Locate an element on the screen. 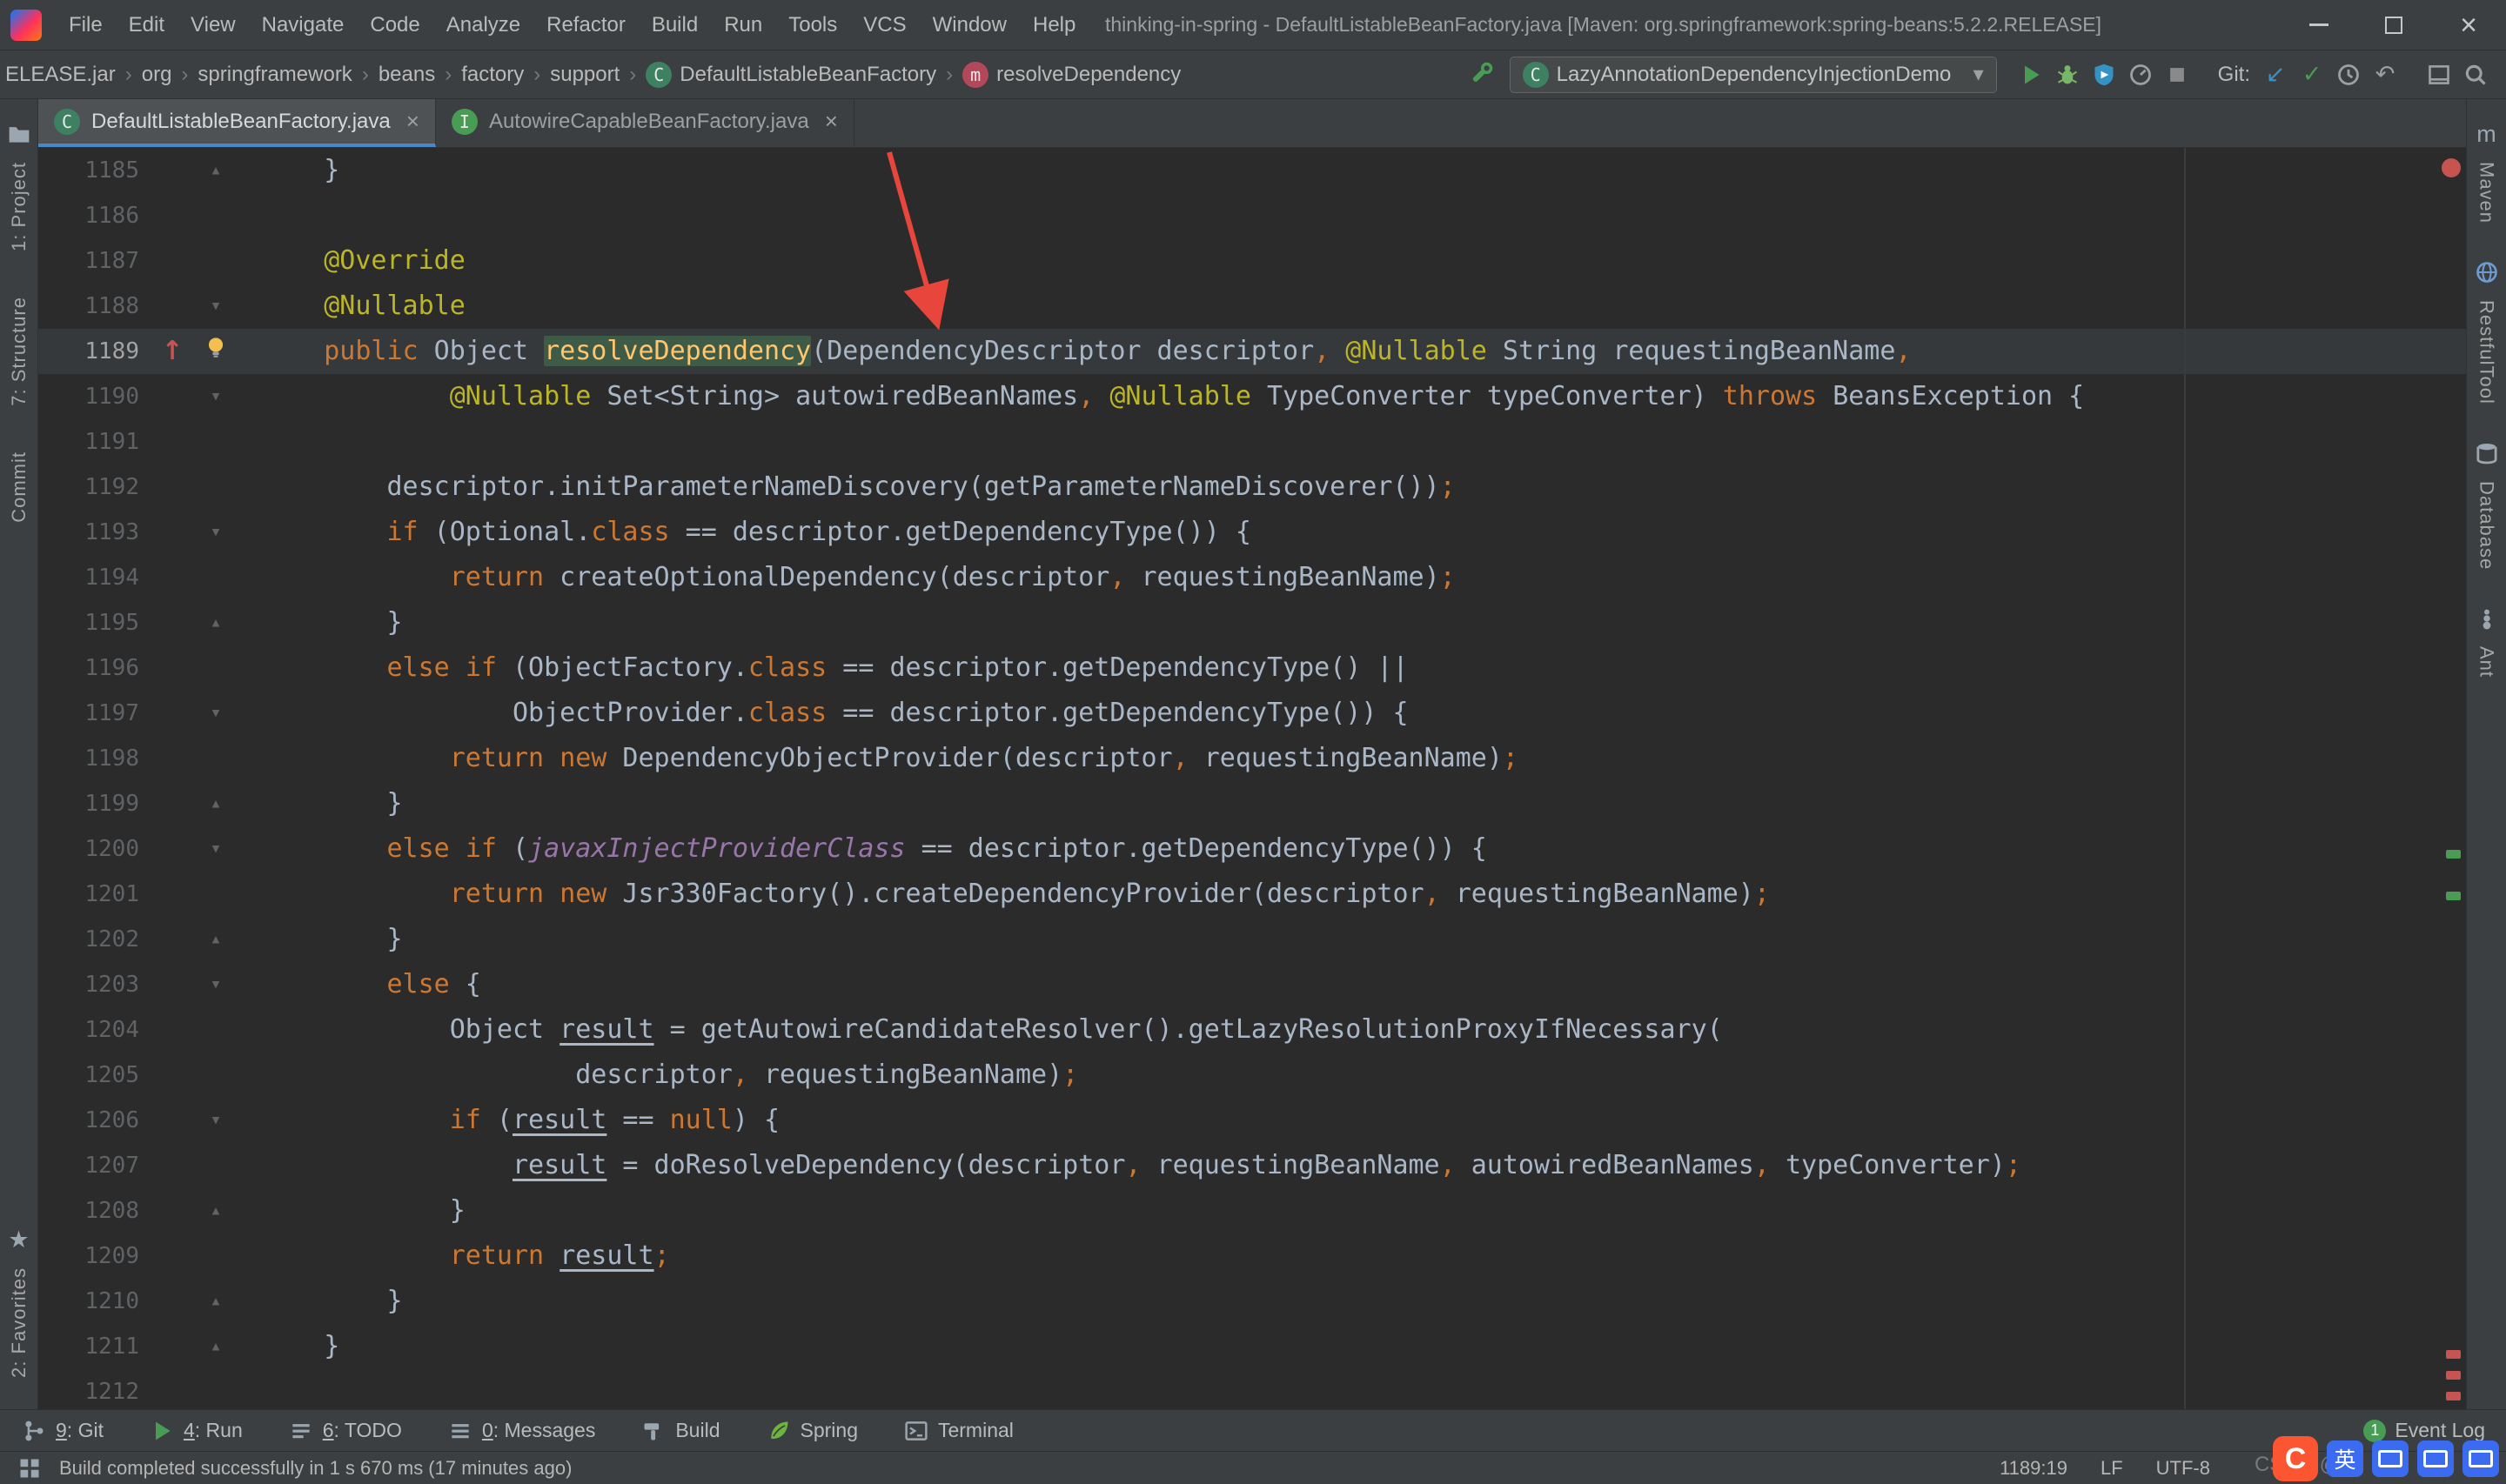  menu-window: Window is located at coordinates (970, 25).